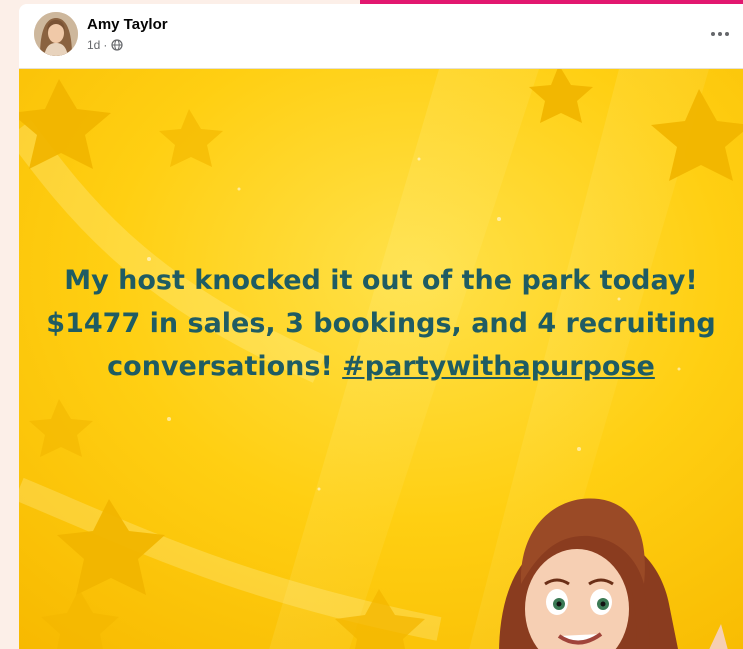 The image size is (743, 649). Describe the element at coordinates (498, 366) in the screenshot. I see `hashtag-link: #partywithapurpose` at that location.